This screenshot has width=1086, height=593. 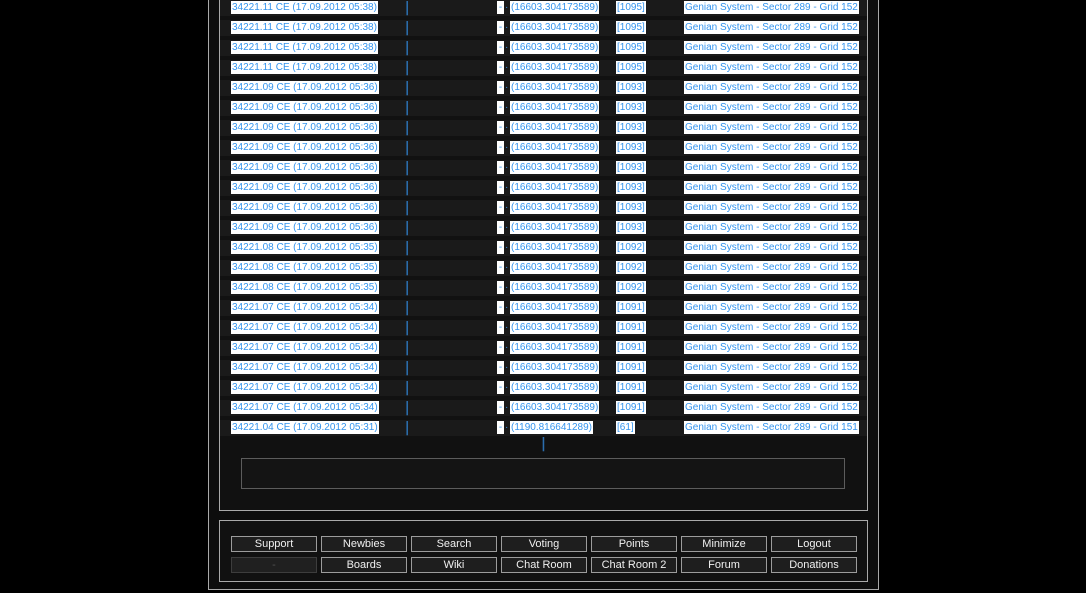 I want to click on footer-button-wiki: Wiki, so click(x=454, y=565).